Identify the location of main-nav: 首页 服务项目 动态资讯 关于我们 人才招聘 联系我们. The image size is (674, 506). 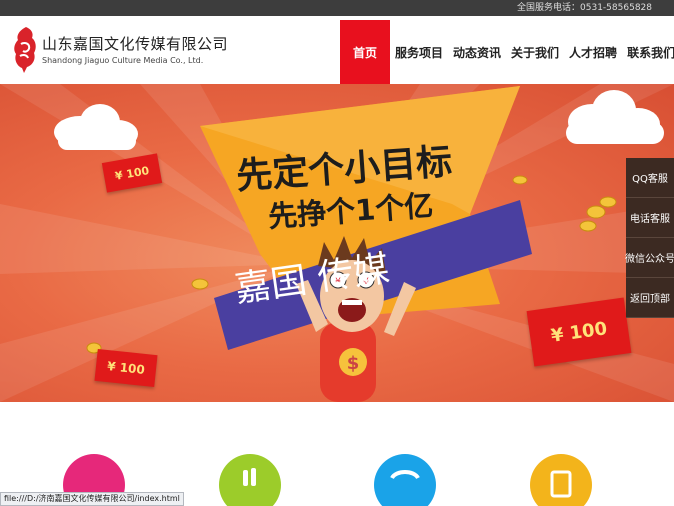
(507, 52).